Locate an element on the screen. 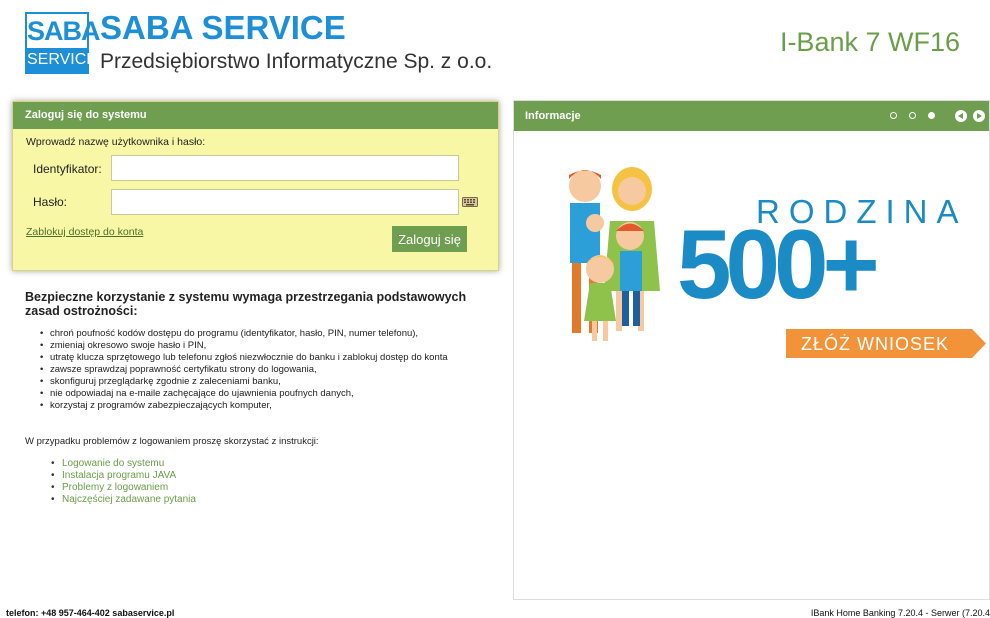 This screenshot has width=990, height=618. info-panel-title: Informacje is located at coordinates (553, 116).